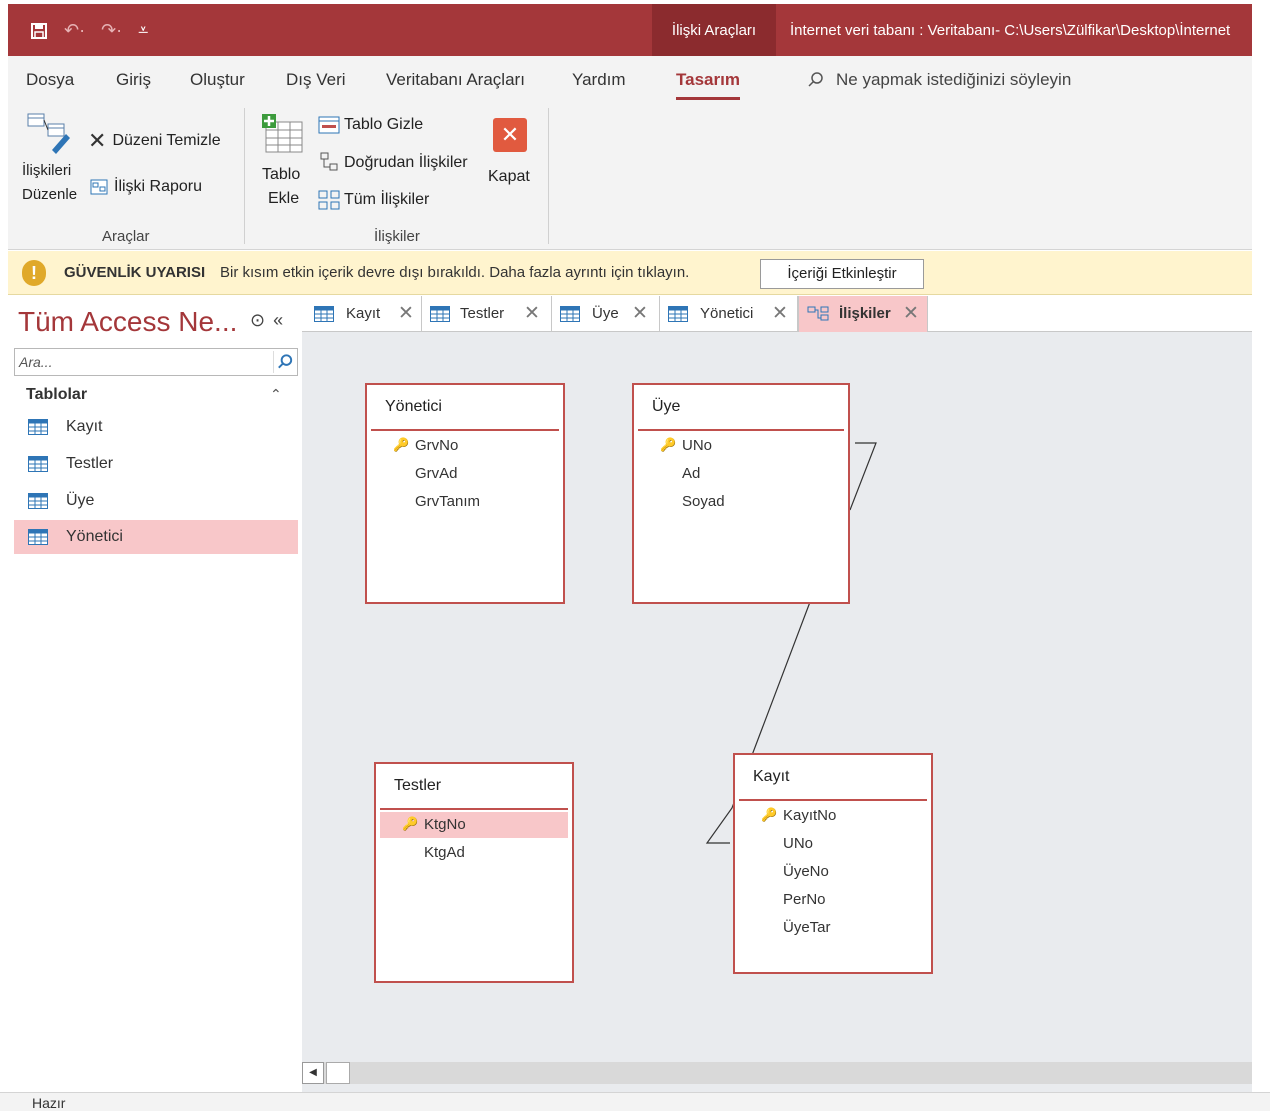 This screenshot has width=1270, height=1111. Describe the element at coordinates (444, 852) in the screenshot. I see `field-name: KtgAd` at that location.